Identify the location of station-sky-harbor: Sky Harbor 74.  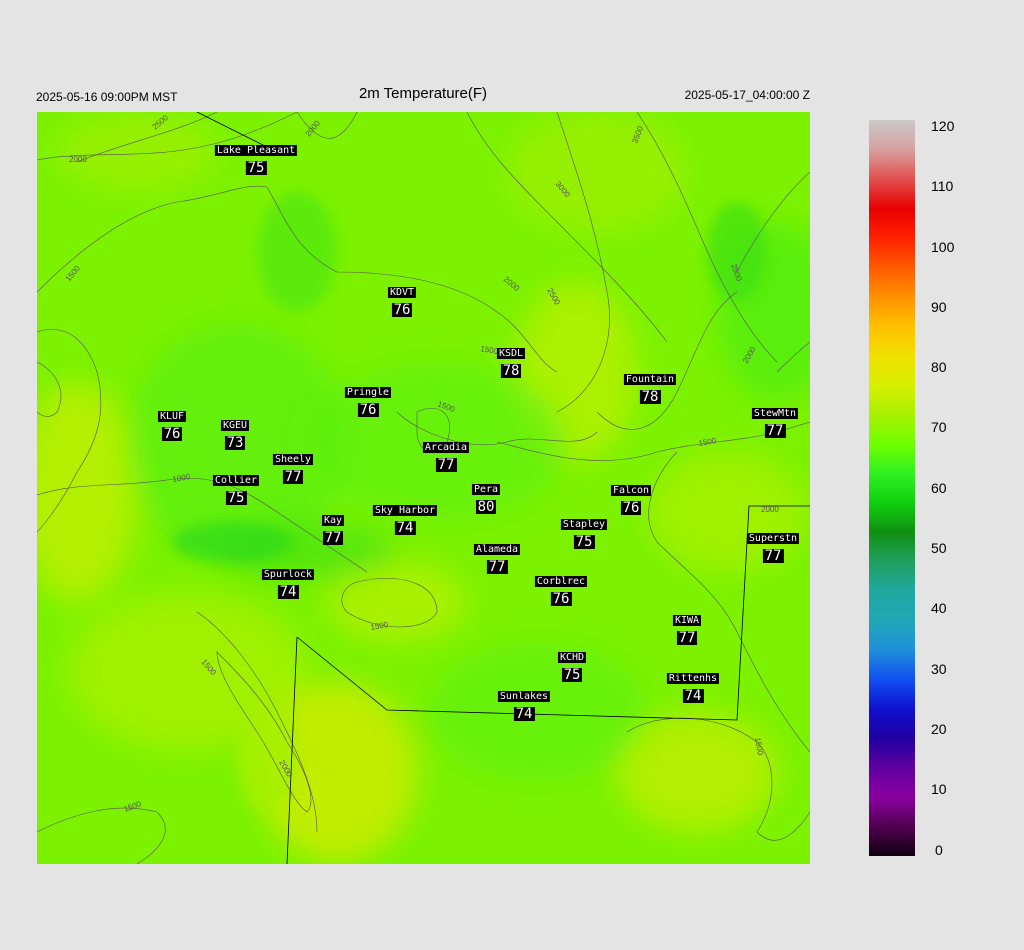
(405, 520).